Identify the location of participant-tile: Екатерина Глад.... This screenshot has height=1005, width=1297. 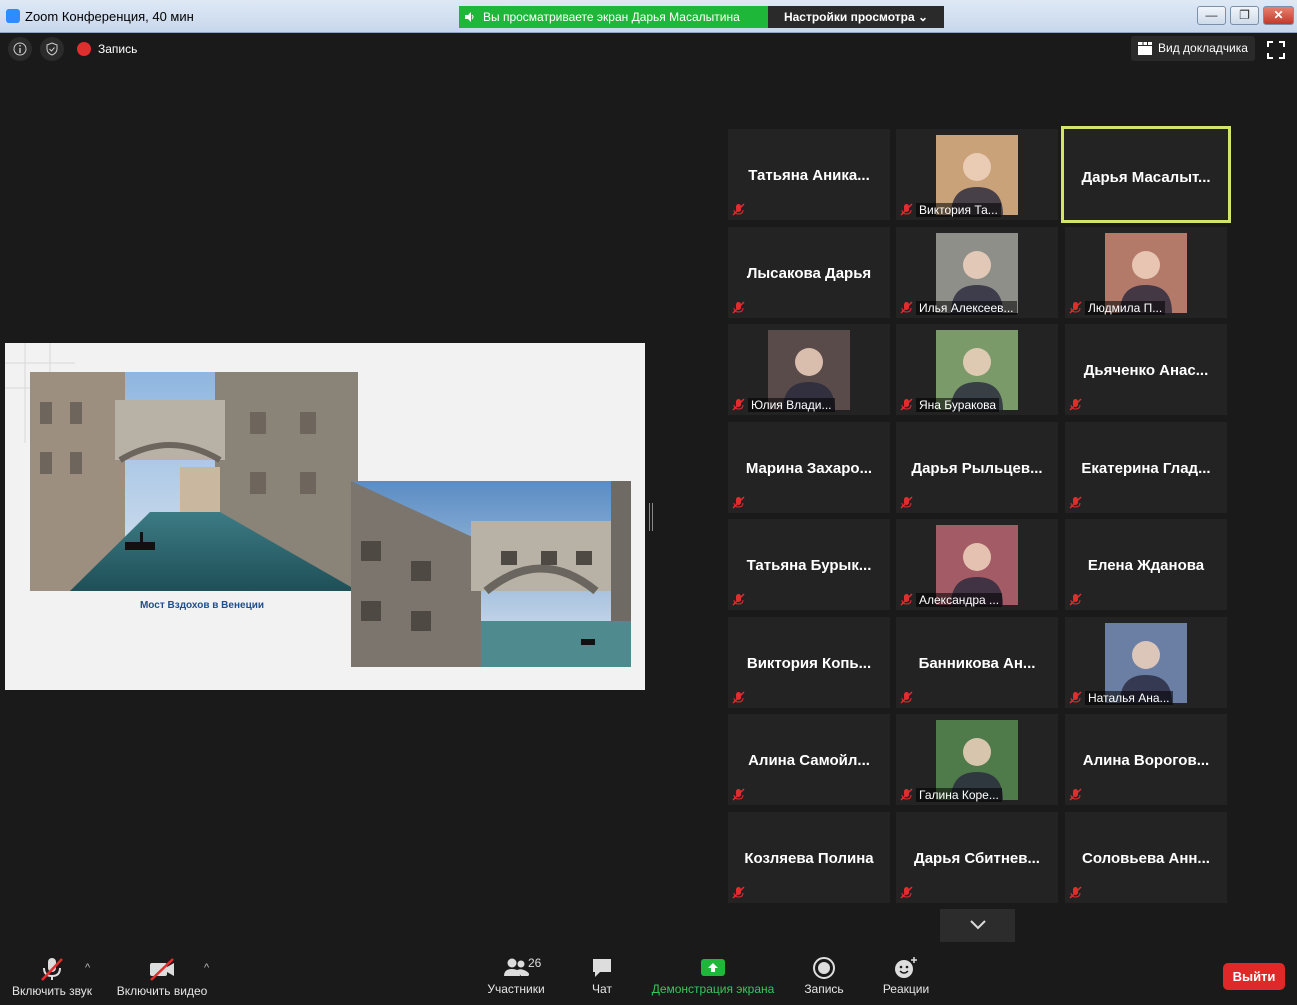
(1146, 467).